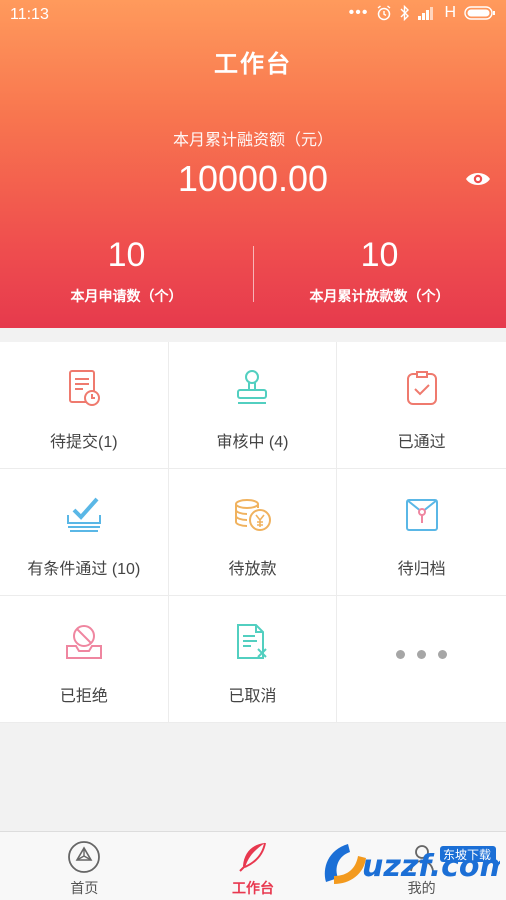 The height and width of the screenshot is (900, 506). What do you see at coordinates (84, 515) in the screenshot?
I see `check-tray-icon` at bounding box center [84, 515].